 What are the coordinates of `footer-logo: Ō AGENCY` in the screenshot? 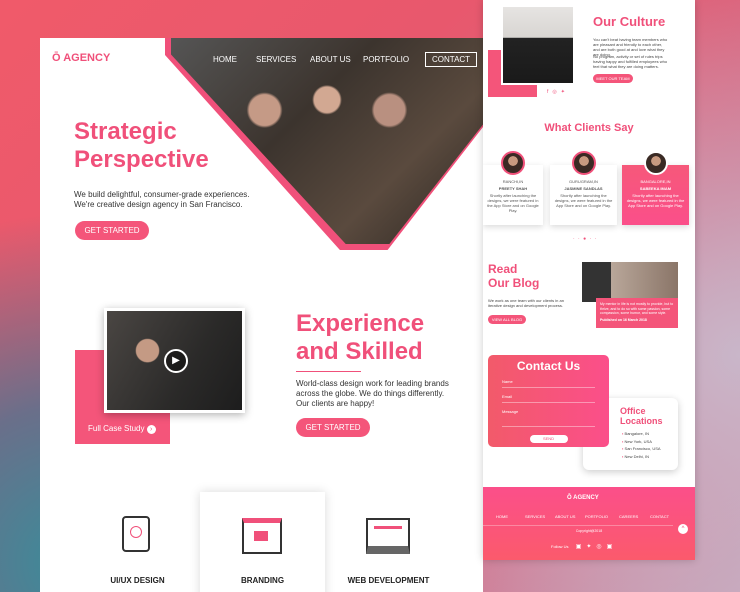 It's located at (583, 498).